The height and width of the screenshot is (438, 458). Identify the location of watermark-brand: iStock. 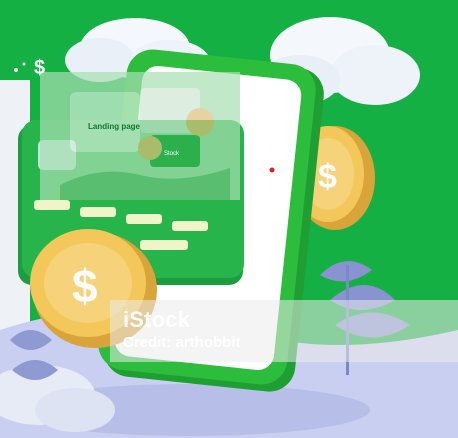
(157, 319).